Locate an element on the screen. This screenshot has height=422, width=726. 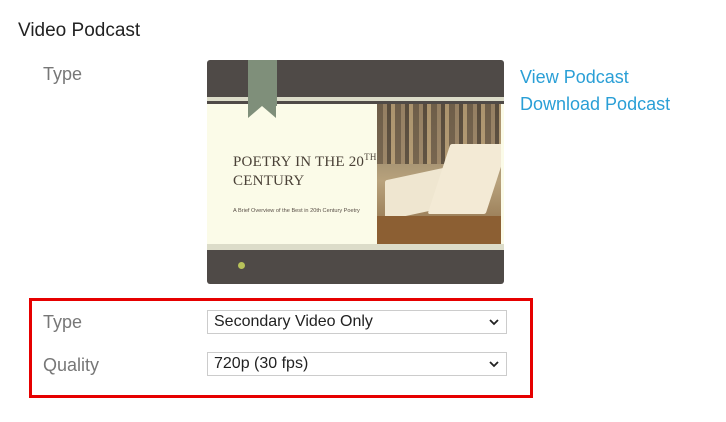
podcast-links: View Podcast Download Podcast is located at coordinates (595, 91).